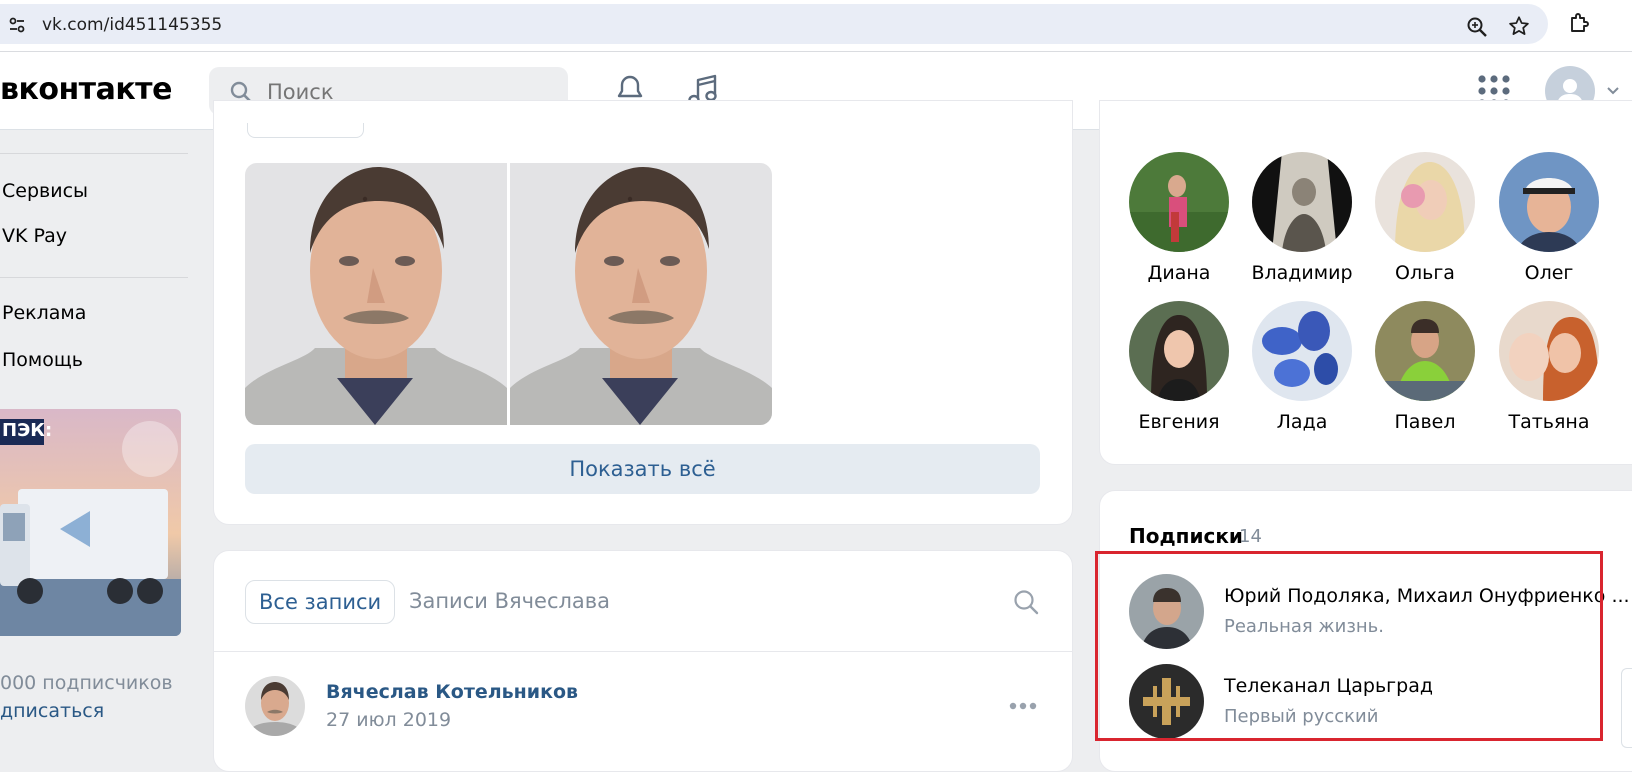  I want to click on show-all-photos-button: Показать всё, so click(642, 469).